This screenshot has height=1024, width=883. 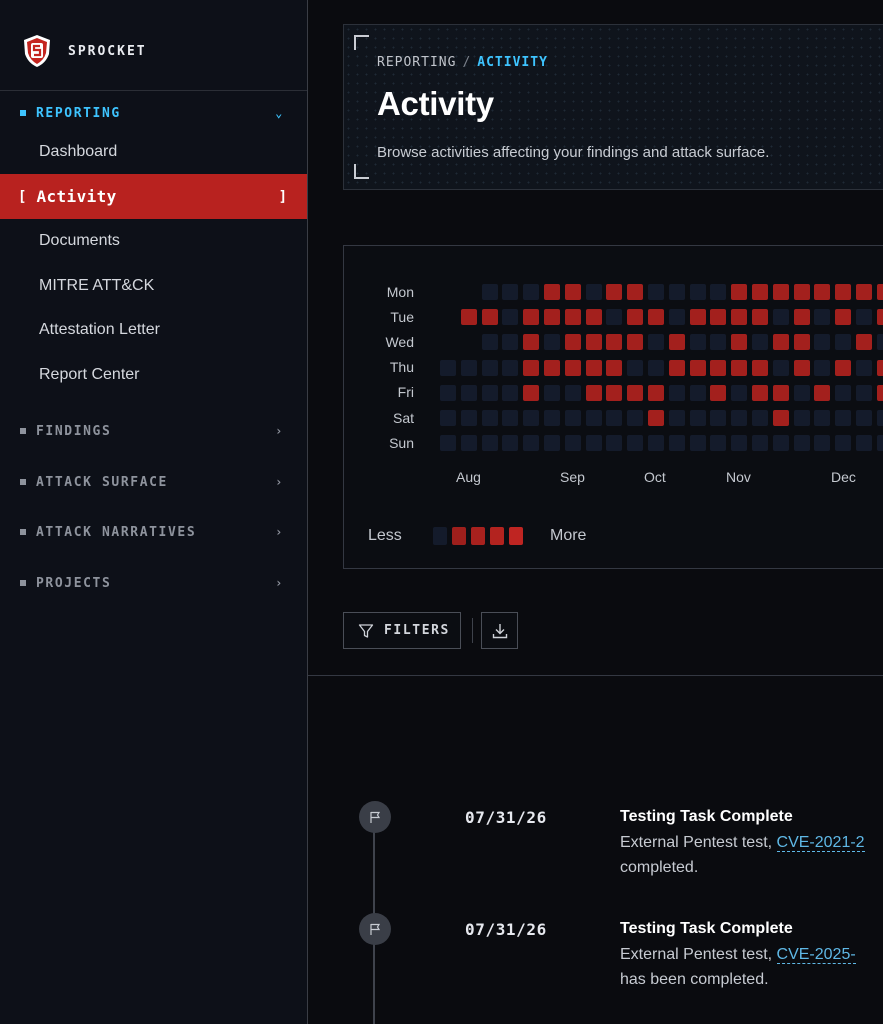 I want to click on cve-link: CVE-2021-2, so click(x=820, y=843).